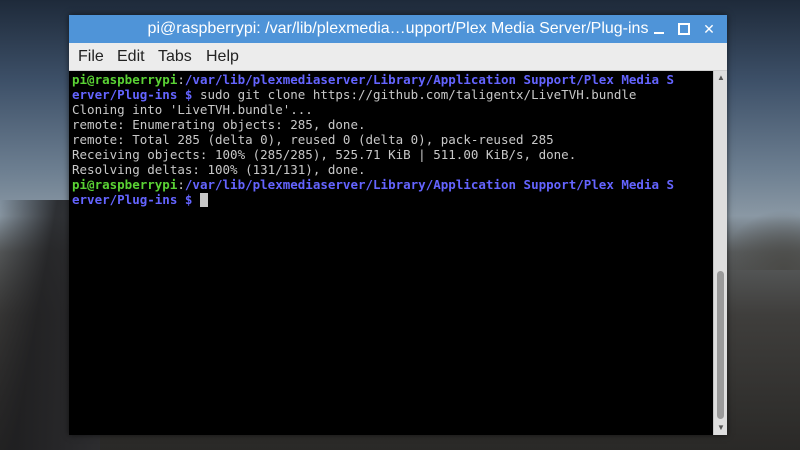  What do you see at coordinates (175, 57) in the screenshot?
I see `menu-tabs: Tabs` at bounding box center [175, 57].